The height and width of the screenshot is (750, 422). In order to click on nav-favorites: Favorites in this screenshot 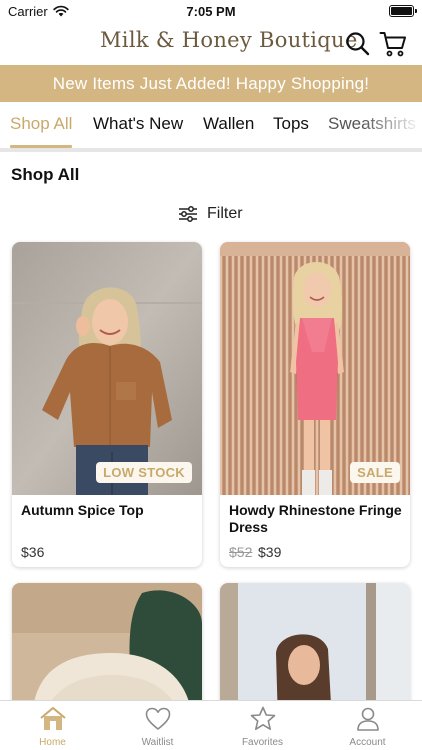, I will do `click(262, 725)`.